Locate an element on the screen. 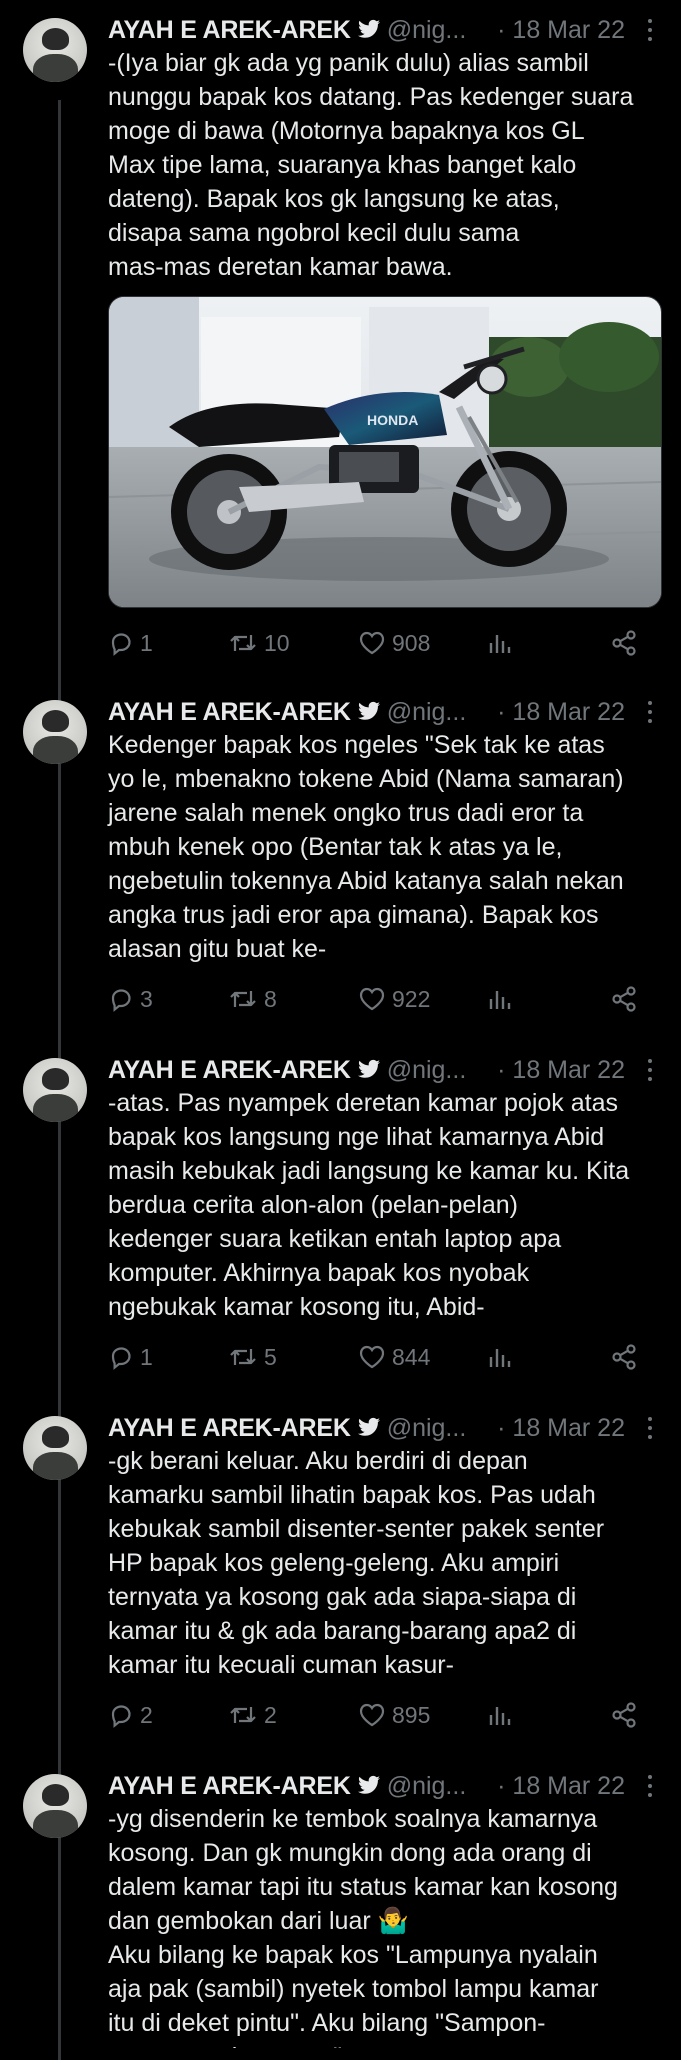 This screenshot has width=681, height=2060. like-count: 895 is located at coordinates (411, 1714).